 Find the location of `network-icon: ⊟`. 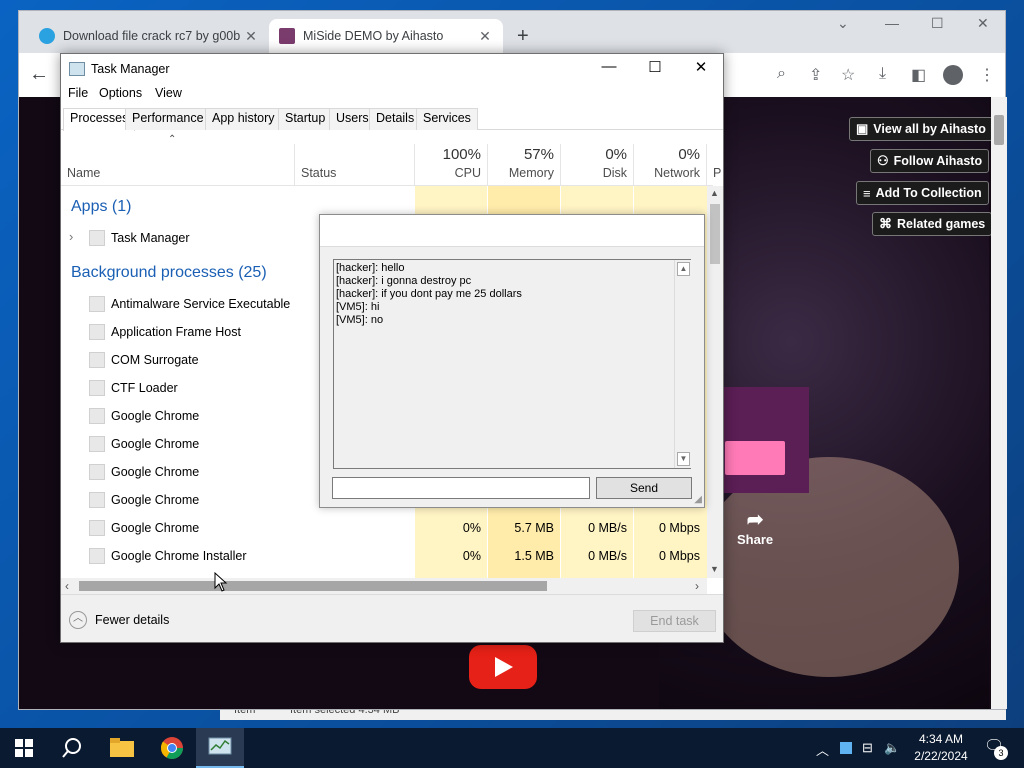

network-icon: ⊟ is located at coordinates (867, 748).